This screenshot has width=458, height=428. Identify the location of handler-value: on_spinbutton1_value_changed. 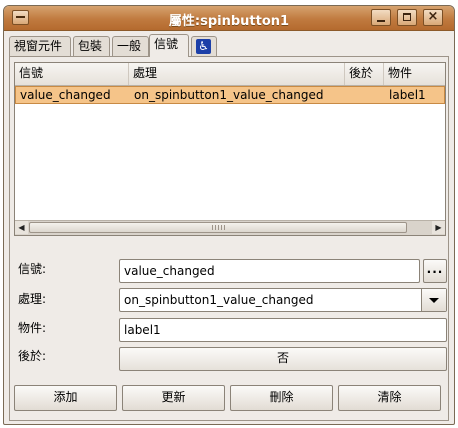
(219, 300).